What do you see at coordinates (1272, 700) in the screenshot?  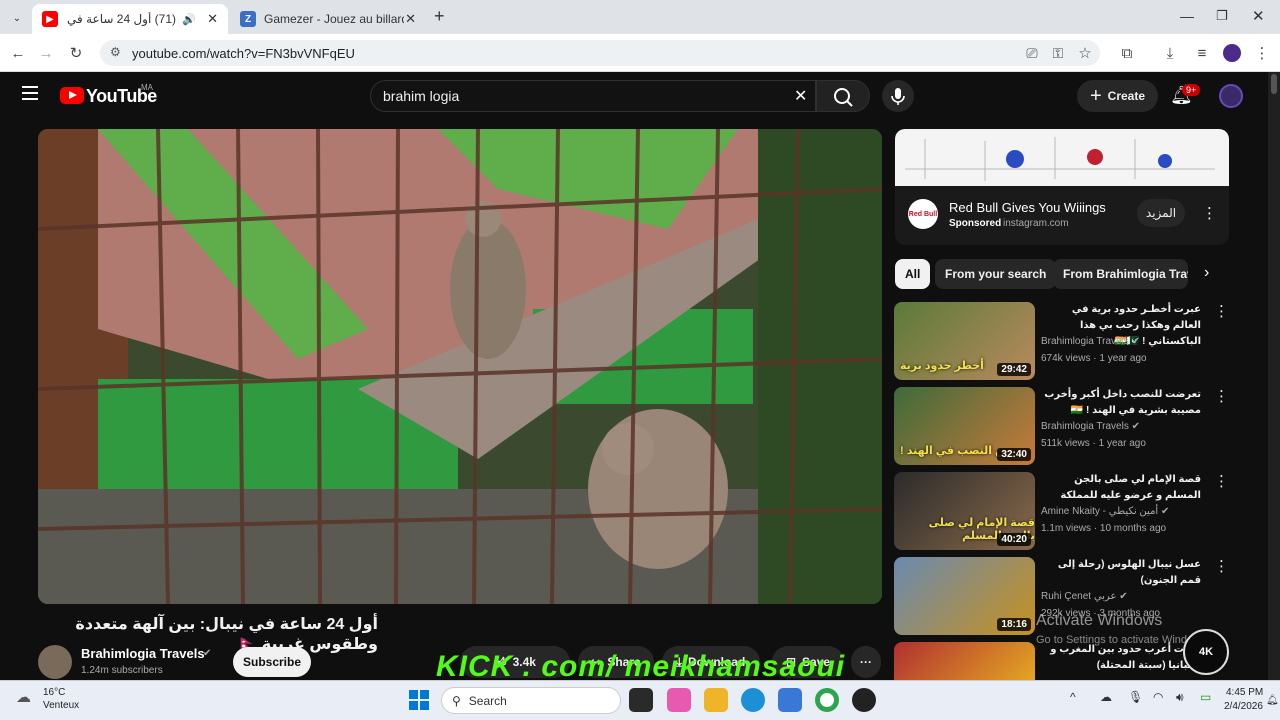 I see `notification-bell-icon: 🔔︎` at bounding box center [1272, 700].